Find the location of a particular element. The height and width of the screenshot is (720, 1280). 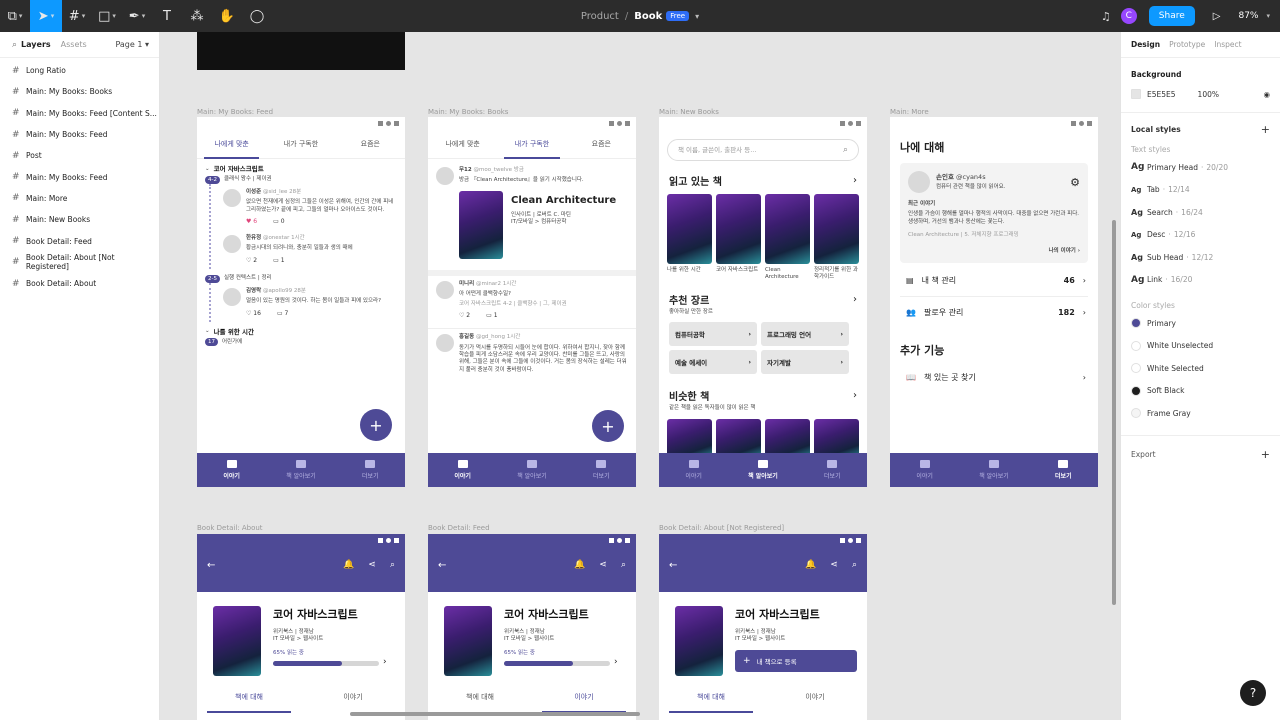

tab-subscribed: 내가 구독한 is located at coordinates (531, 144).